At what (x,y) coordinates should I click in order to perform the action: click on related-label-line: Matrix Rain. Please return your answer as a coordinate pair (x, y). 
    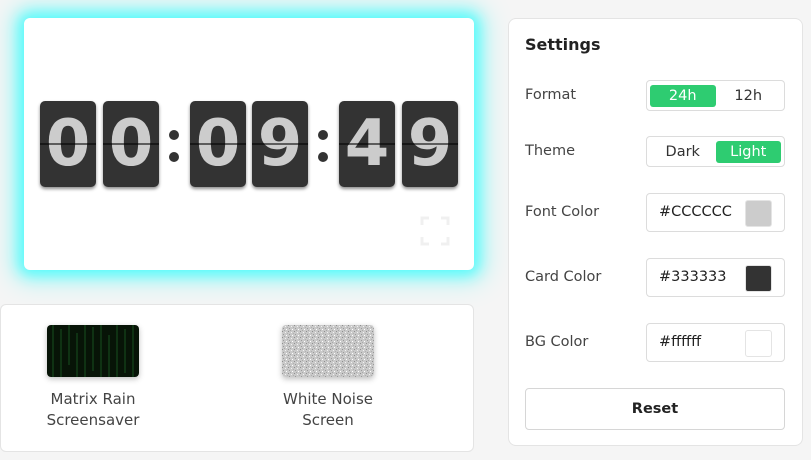
    Looking at the image, I should click on (93, 399).